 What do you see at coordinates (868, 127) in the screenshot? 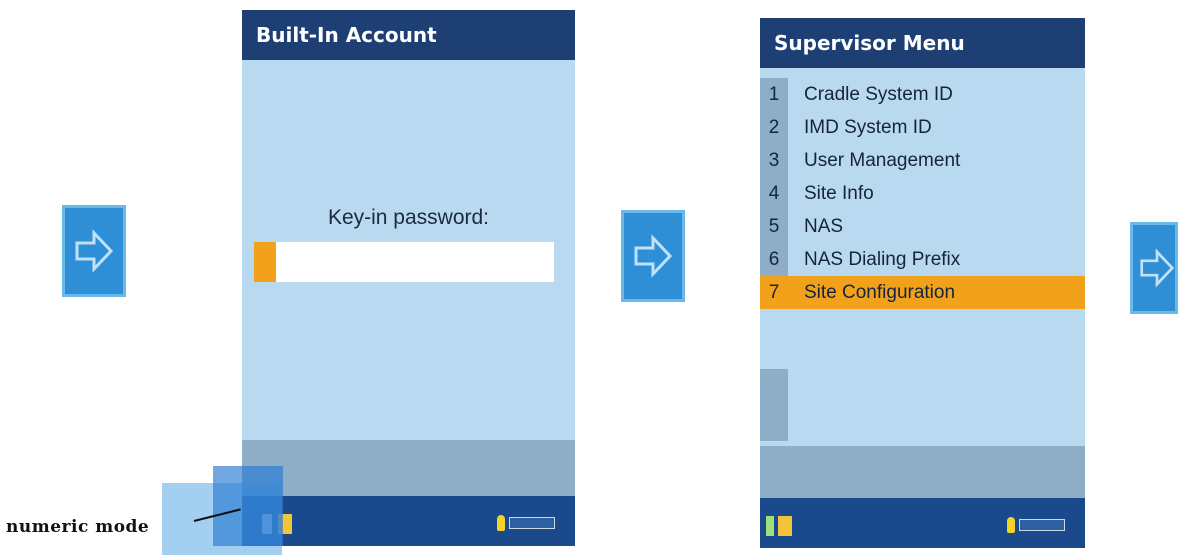
I see `menu-item-label: IMD System ID` at bounding box center [868, 127].